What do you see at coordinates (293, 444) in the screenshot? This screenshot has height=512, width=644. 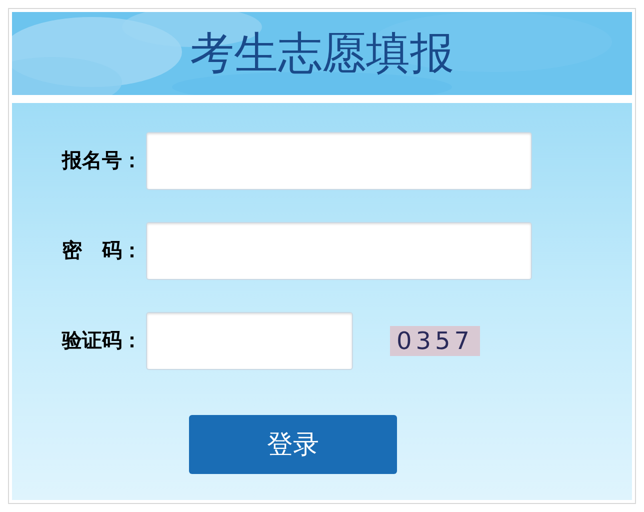 I see `login-button: 登录` at bounding box center [293, 444].